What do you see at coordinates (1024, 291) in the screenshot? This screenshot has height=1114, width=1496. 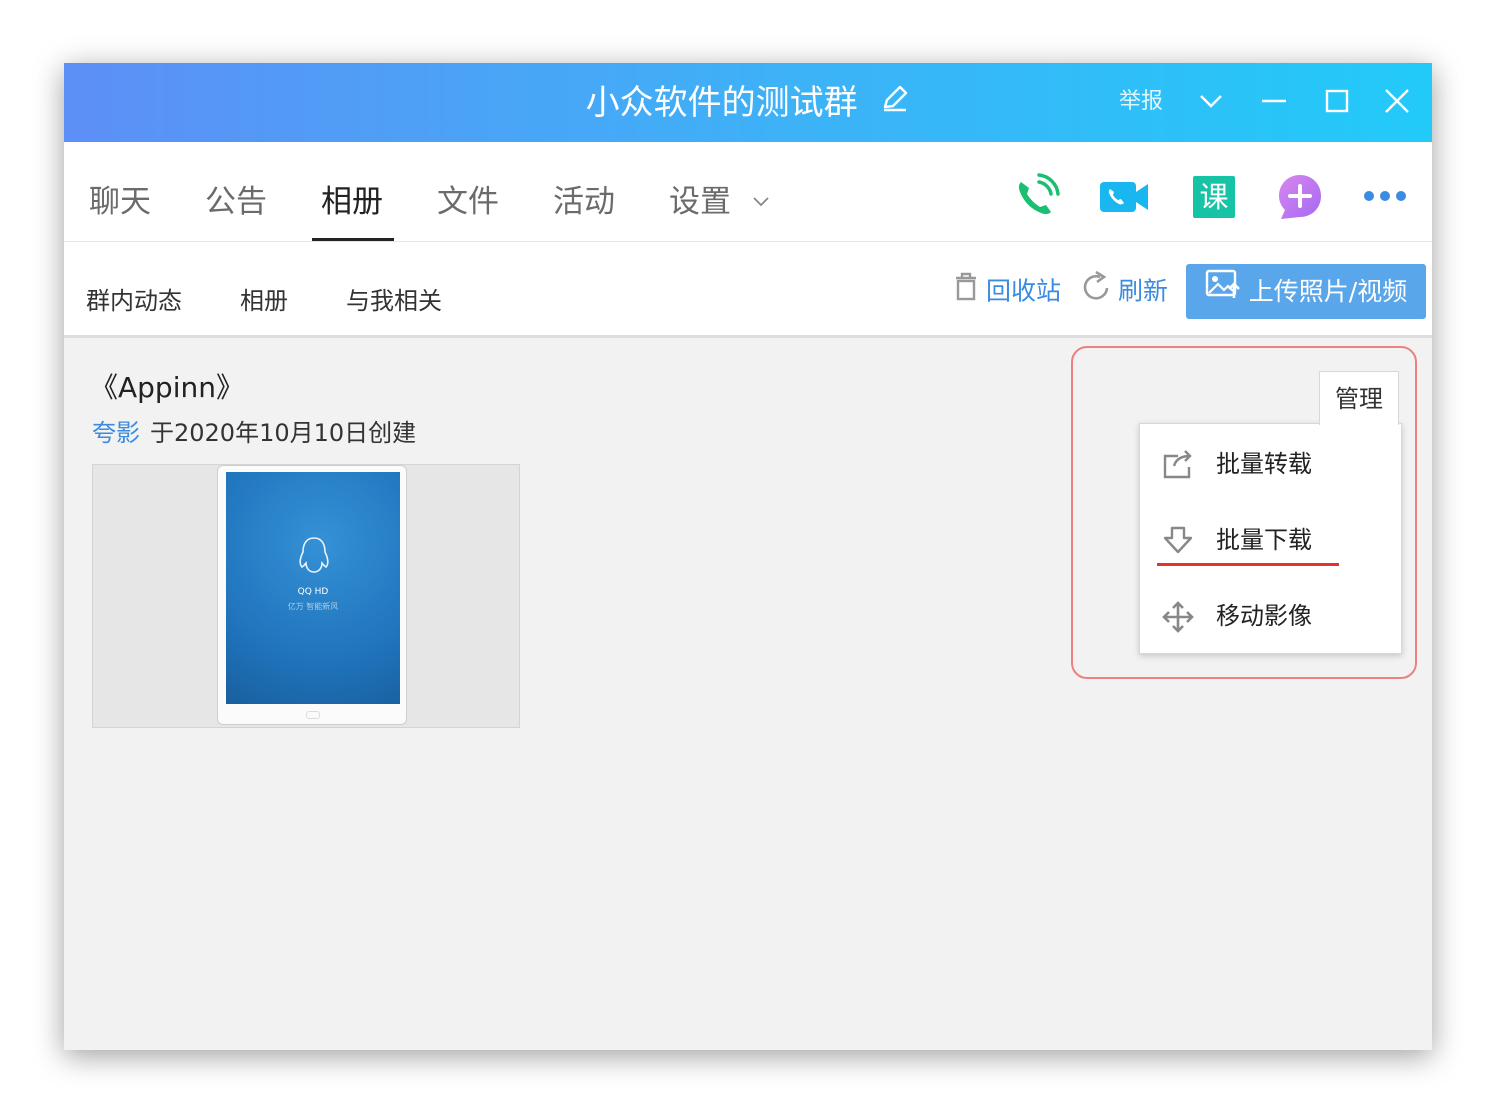 I see `recycle-bin-label: 回收站` at bounding box center [1024, 291].